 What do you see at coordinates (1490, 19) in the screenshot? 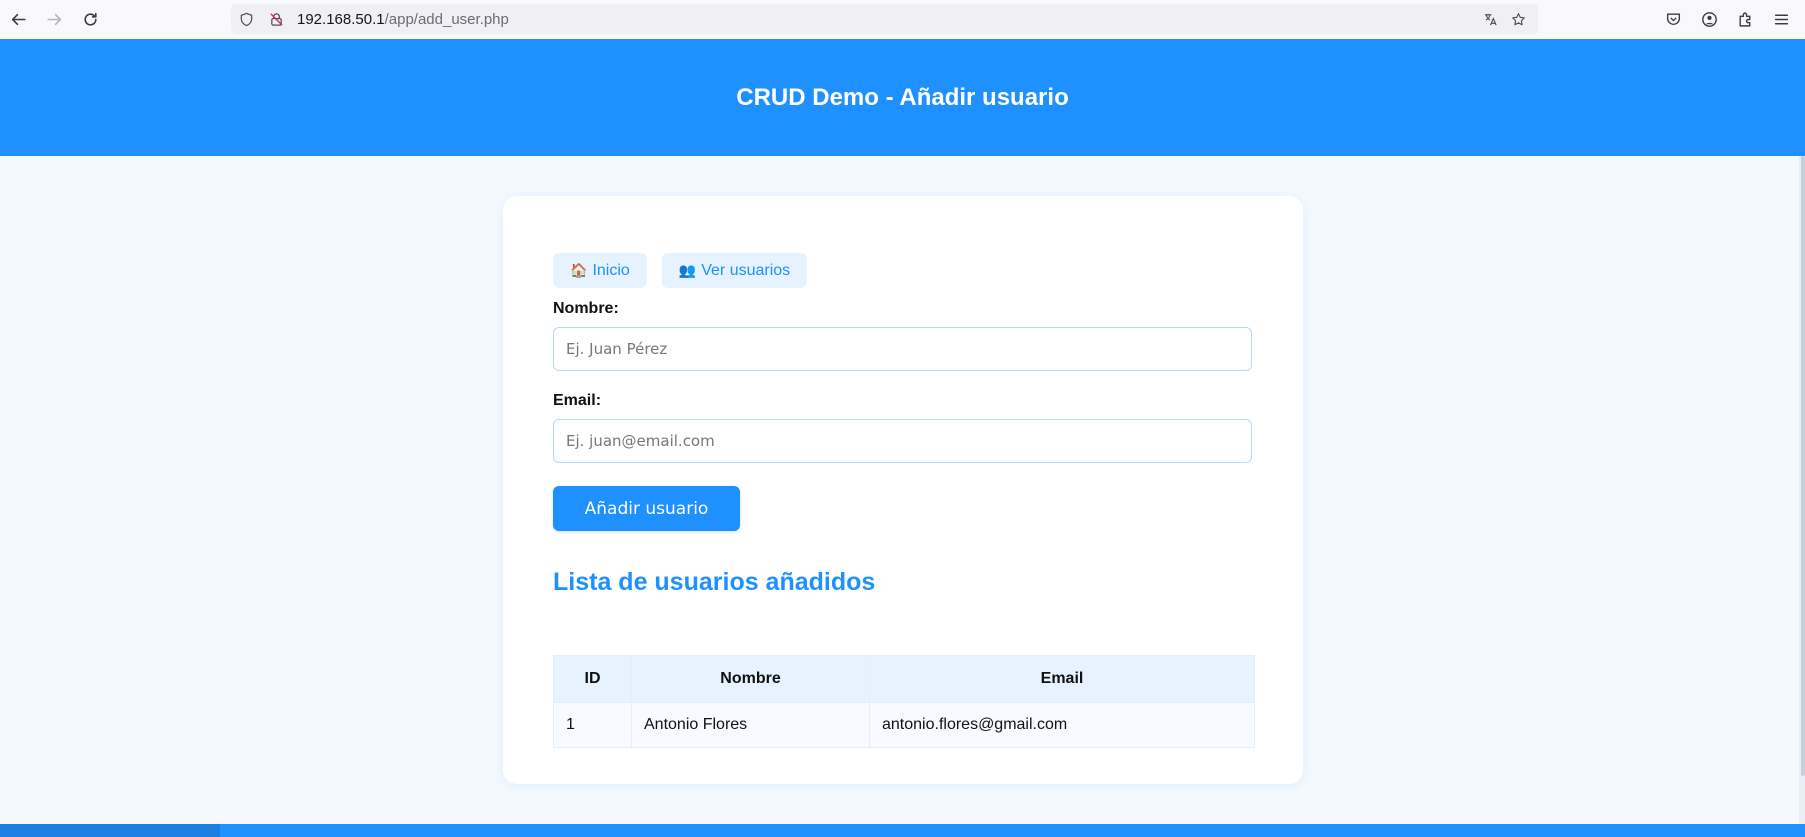
I see `translate-icon` at bounding box center [1490, 19].